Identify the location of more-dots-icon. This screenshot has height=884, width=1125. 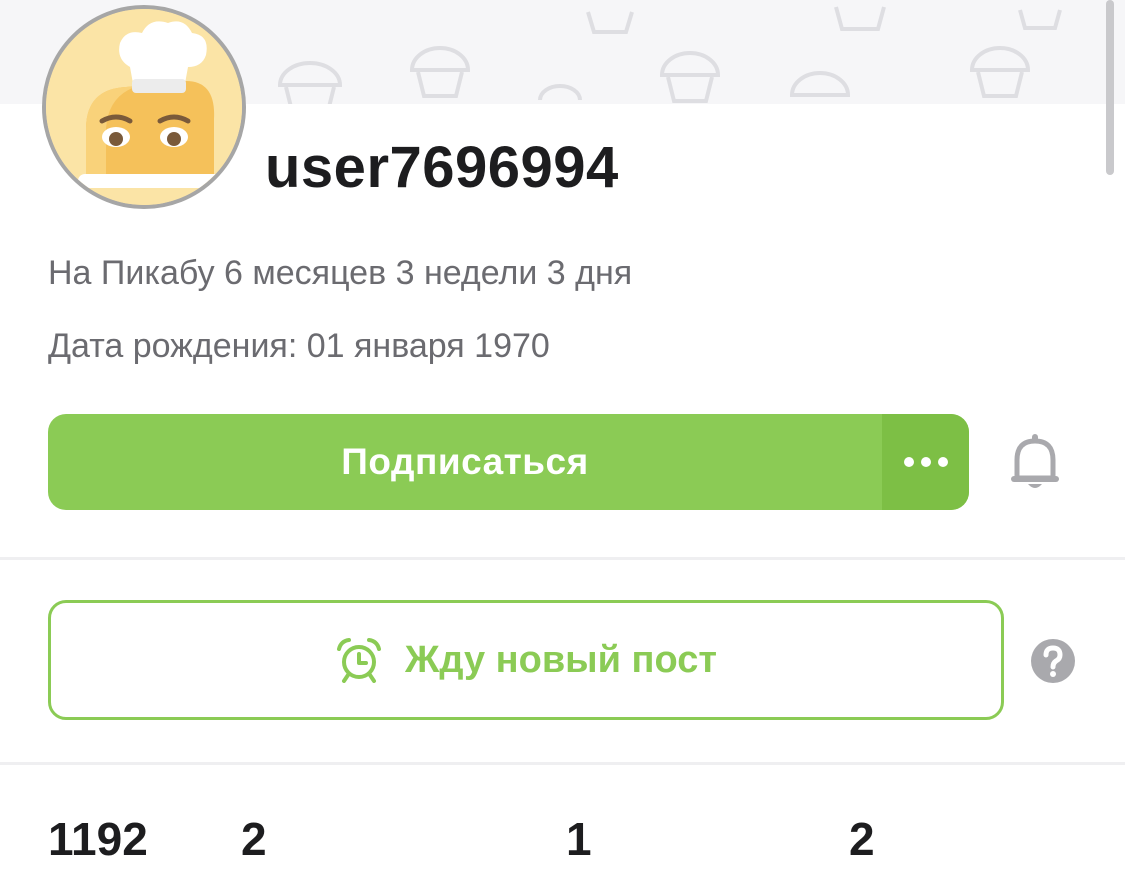
(925, 462).